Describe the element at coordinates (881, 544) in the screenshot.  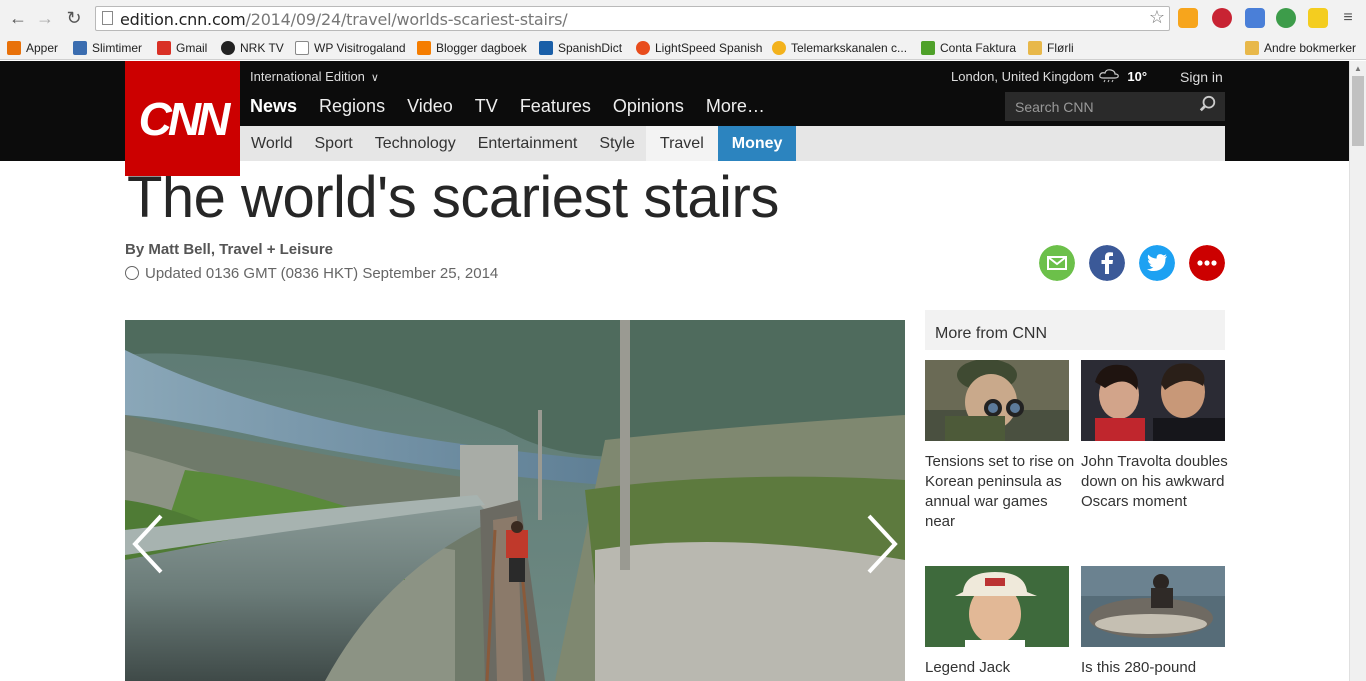
I see `gallery-next-button` at that location.